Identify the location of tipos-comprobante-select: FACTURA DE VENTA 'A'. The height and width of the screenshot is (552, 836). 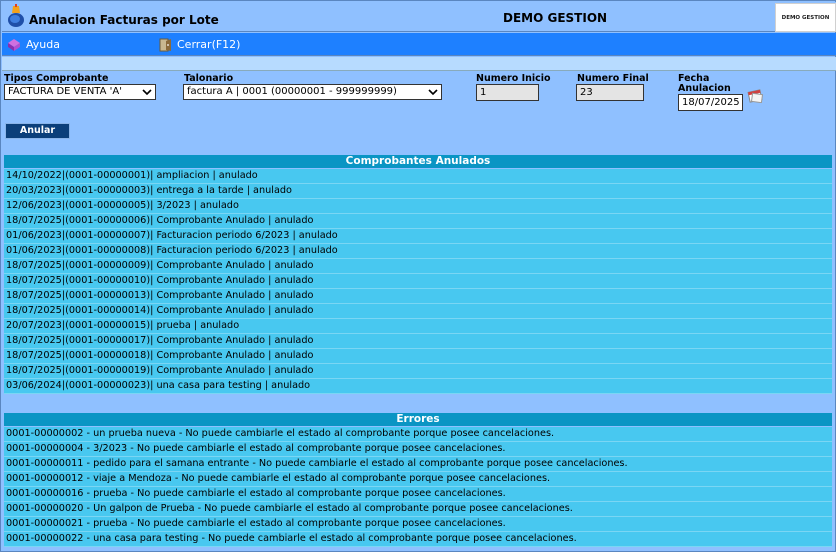
(80, 92).